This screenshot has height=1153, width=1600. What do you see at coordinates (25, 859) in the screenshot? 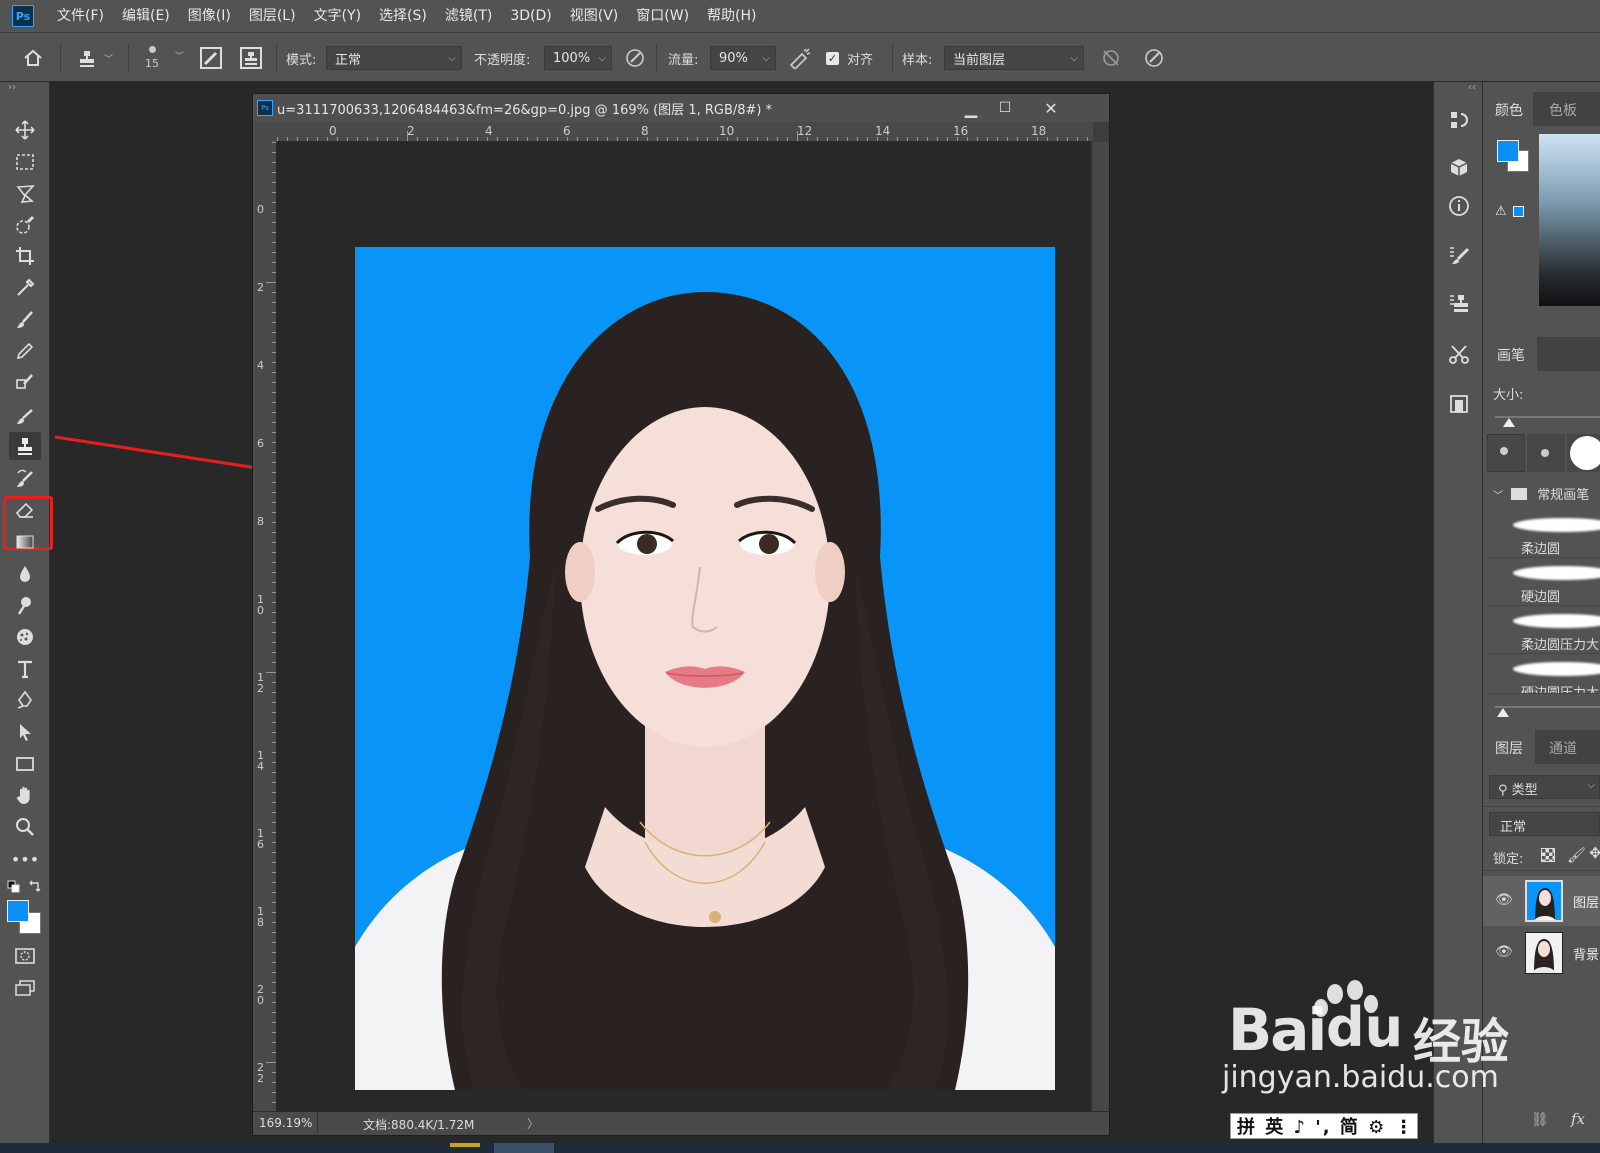
I see `more-tools-button: •••` at bounding box center [25, 859].